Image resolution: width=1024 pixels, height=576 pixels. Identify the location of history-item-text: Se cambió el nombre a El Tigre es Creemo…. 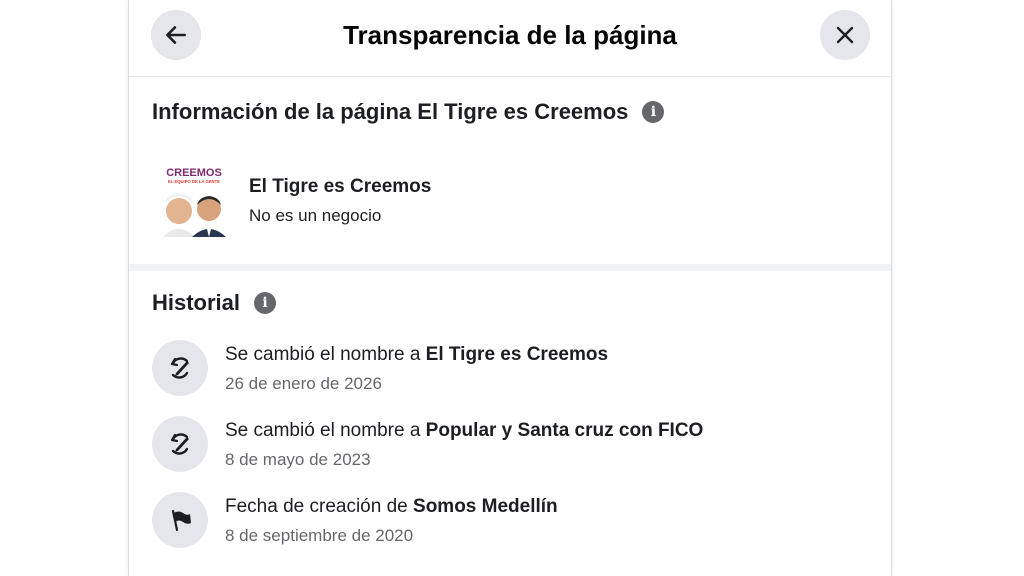
(416, 367).